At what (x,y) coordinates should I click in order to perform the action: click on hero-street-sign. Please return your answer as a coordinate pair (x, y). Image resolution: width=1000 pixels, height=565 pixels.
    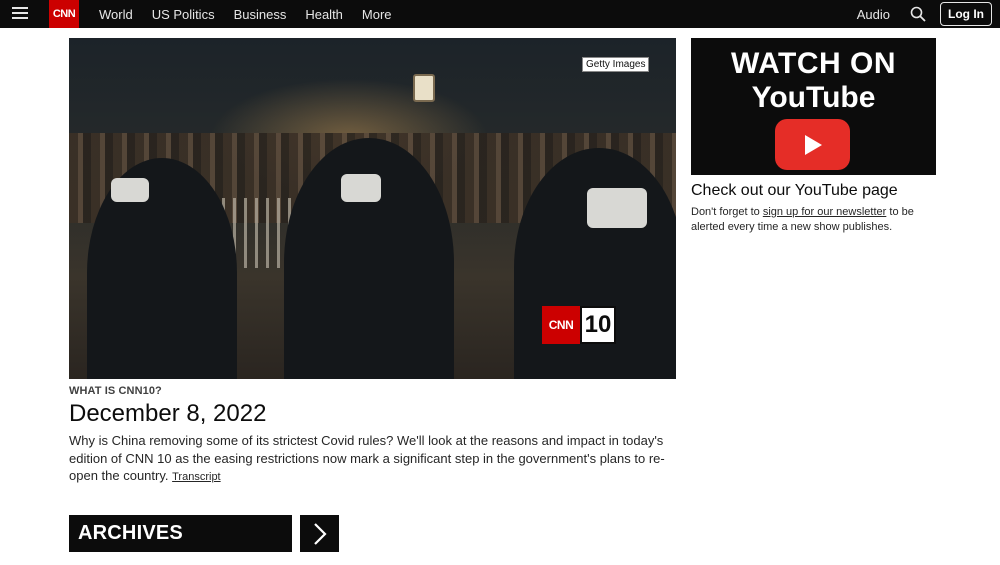
    Looking at the image, I should click on (424, 88).